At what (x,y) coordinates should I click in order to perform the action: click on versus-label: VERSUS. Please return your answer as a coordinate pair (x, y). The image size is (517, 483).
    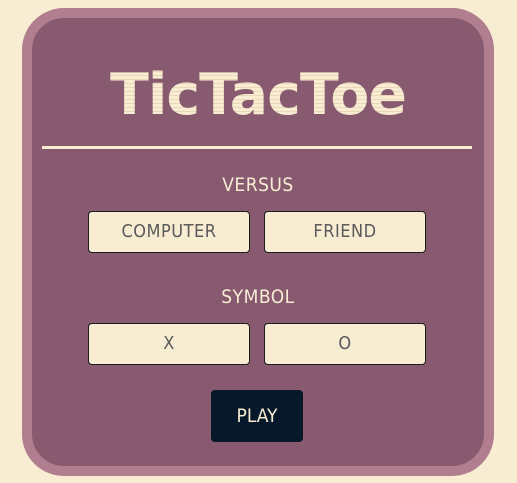
    Looking at the image, I should click on (258, 185).